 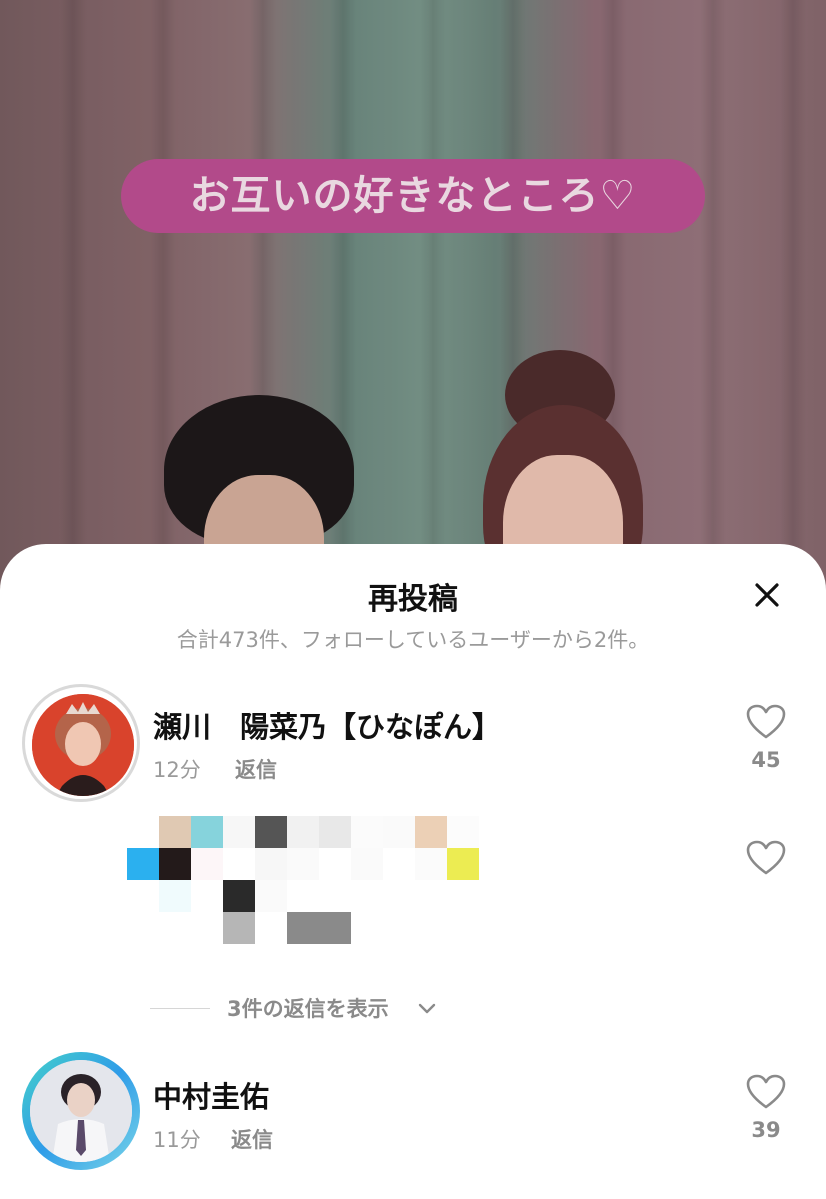 What do you see at coordinates (413, 196) in the screenshot?
I see `video-caption: お互いの好きなところ♡` at bounding box center [413, 196].